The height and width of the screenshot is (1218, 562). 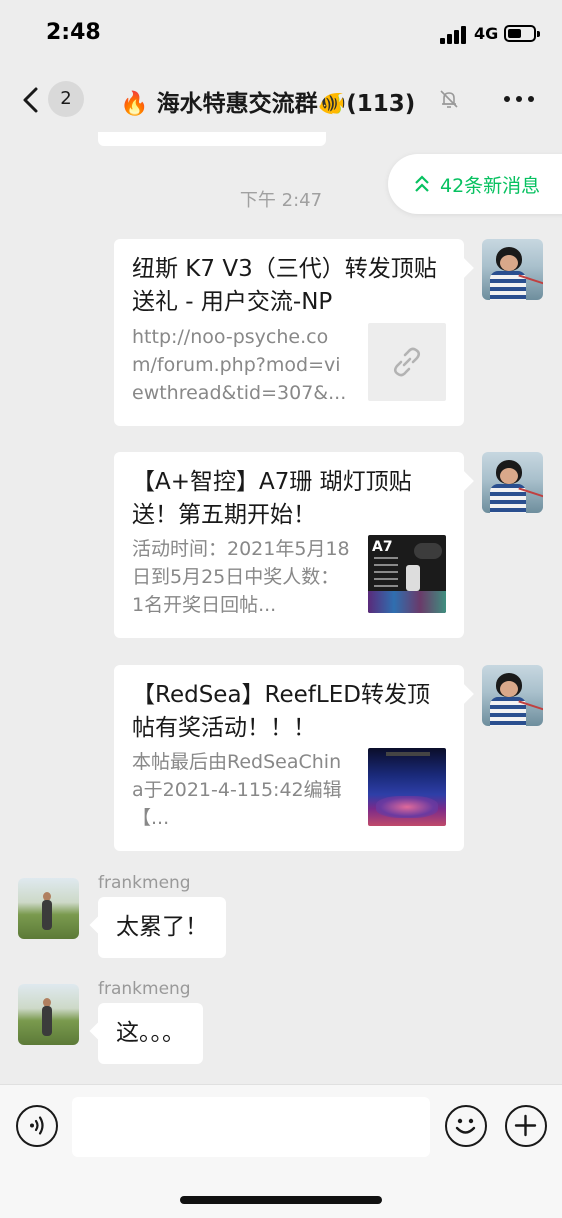 What do you see at coordinates (162, 927) in the screenshot?
I see `message-text: 太累了！` at bounding box center [162, 927].